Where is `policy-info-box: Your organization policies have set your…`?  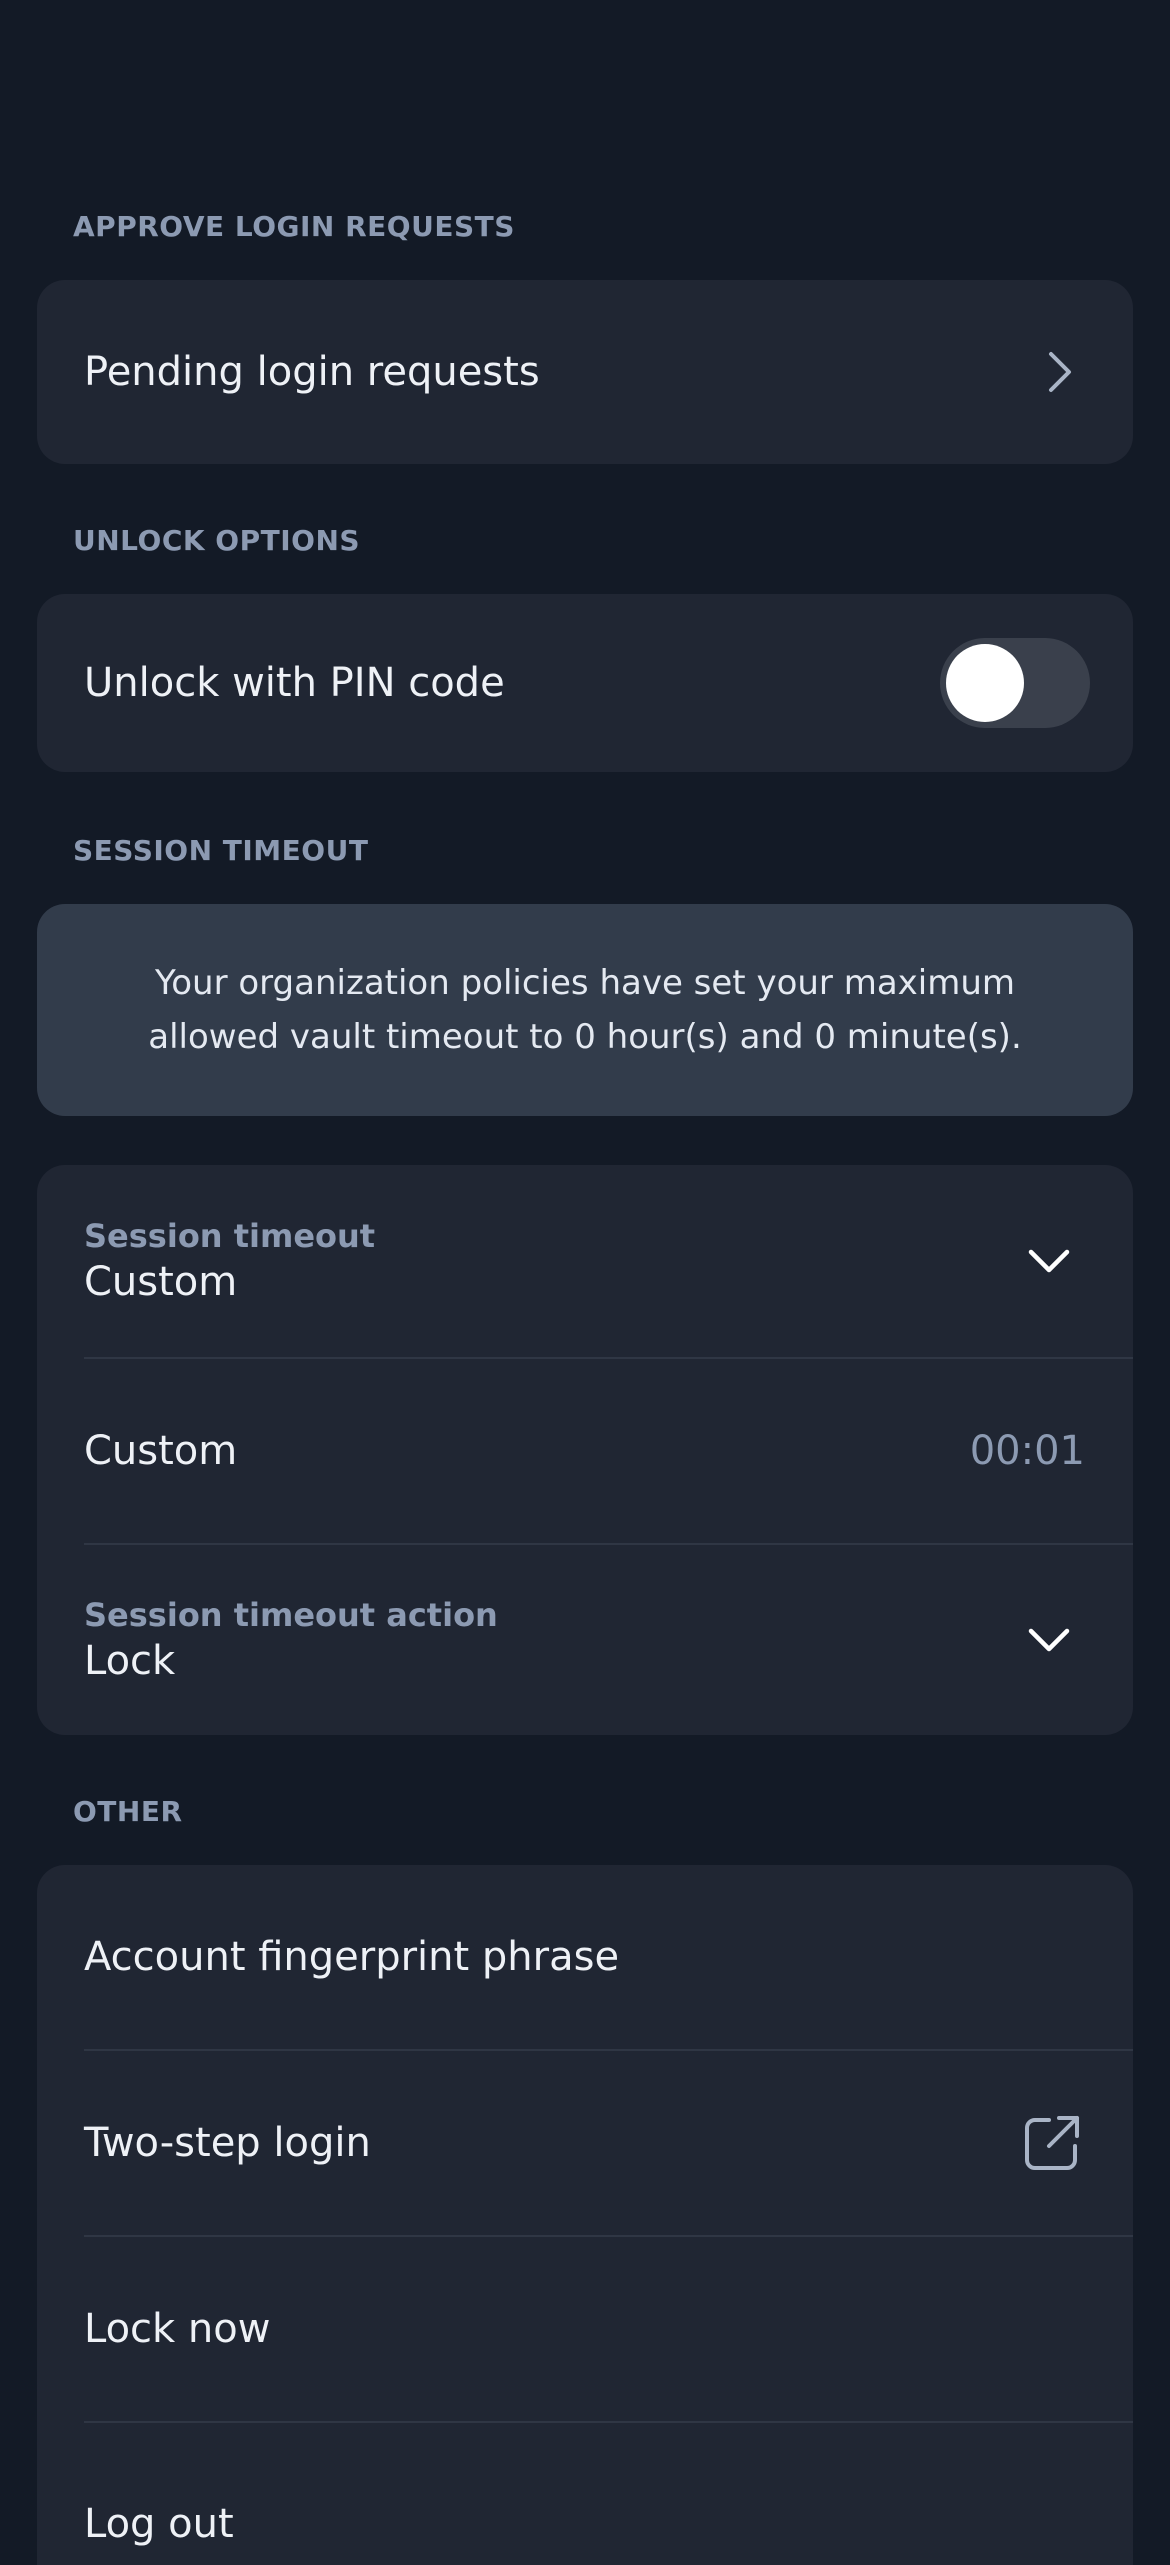
policy-info-box: Your organization policies have set your… is located at coordinates (585, 1010).